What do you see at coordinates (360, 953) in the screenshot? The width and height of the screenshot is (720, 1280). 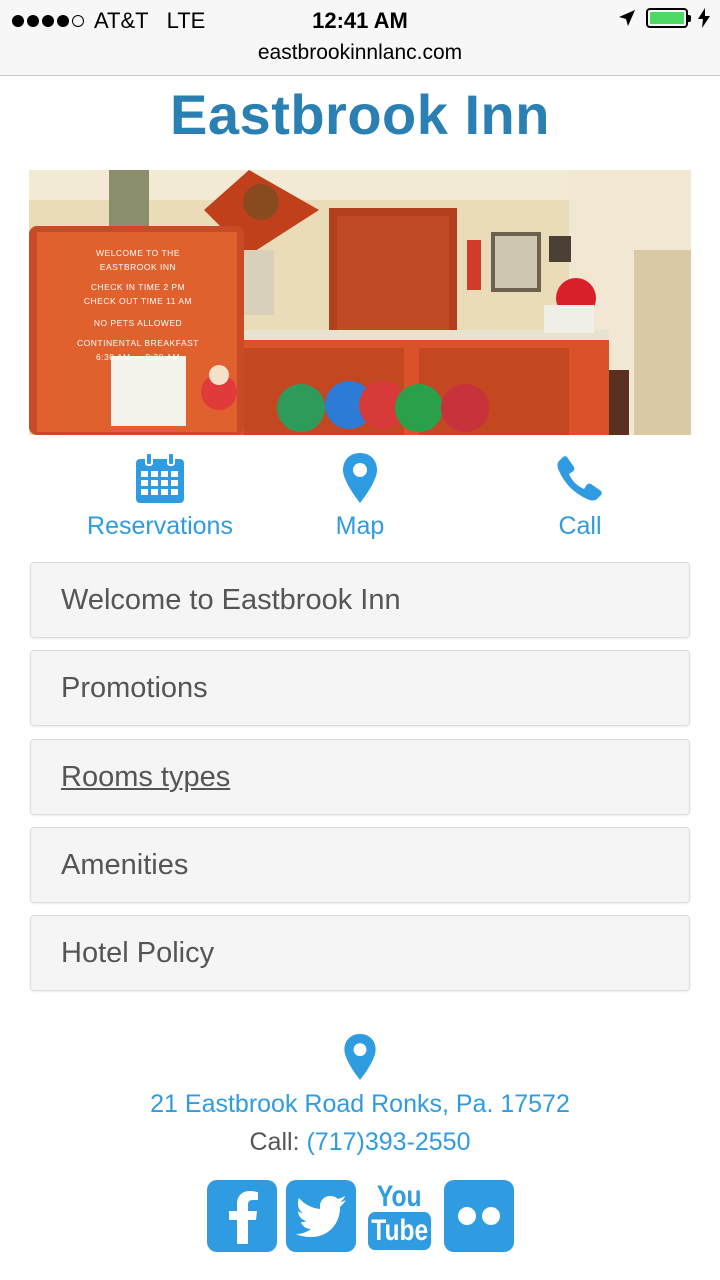 I see `section-hotel-policy: Hotel Policy` at bounding box center [360, 953].